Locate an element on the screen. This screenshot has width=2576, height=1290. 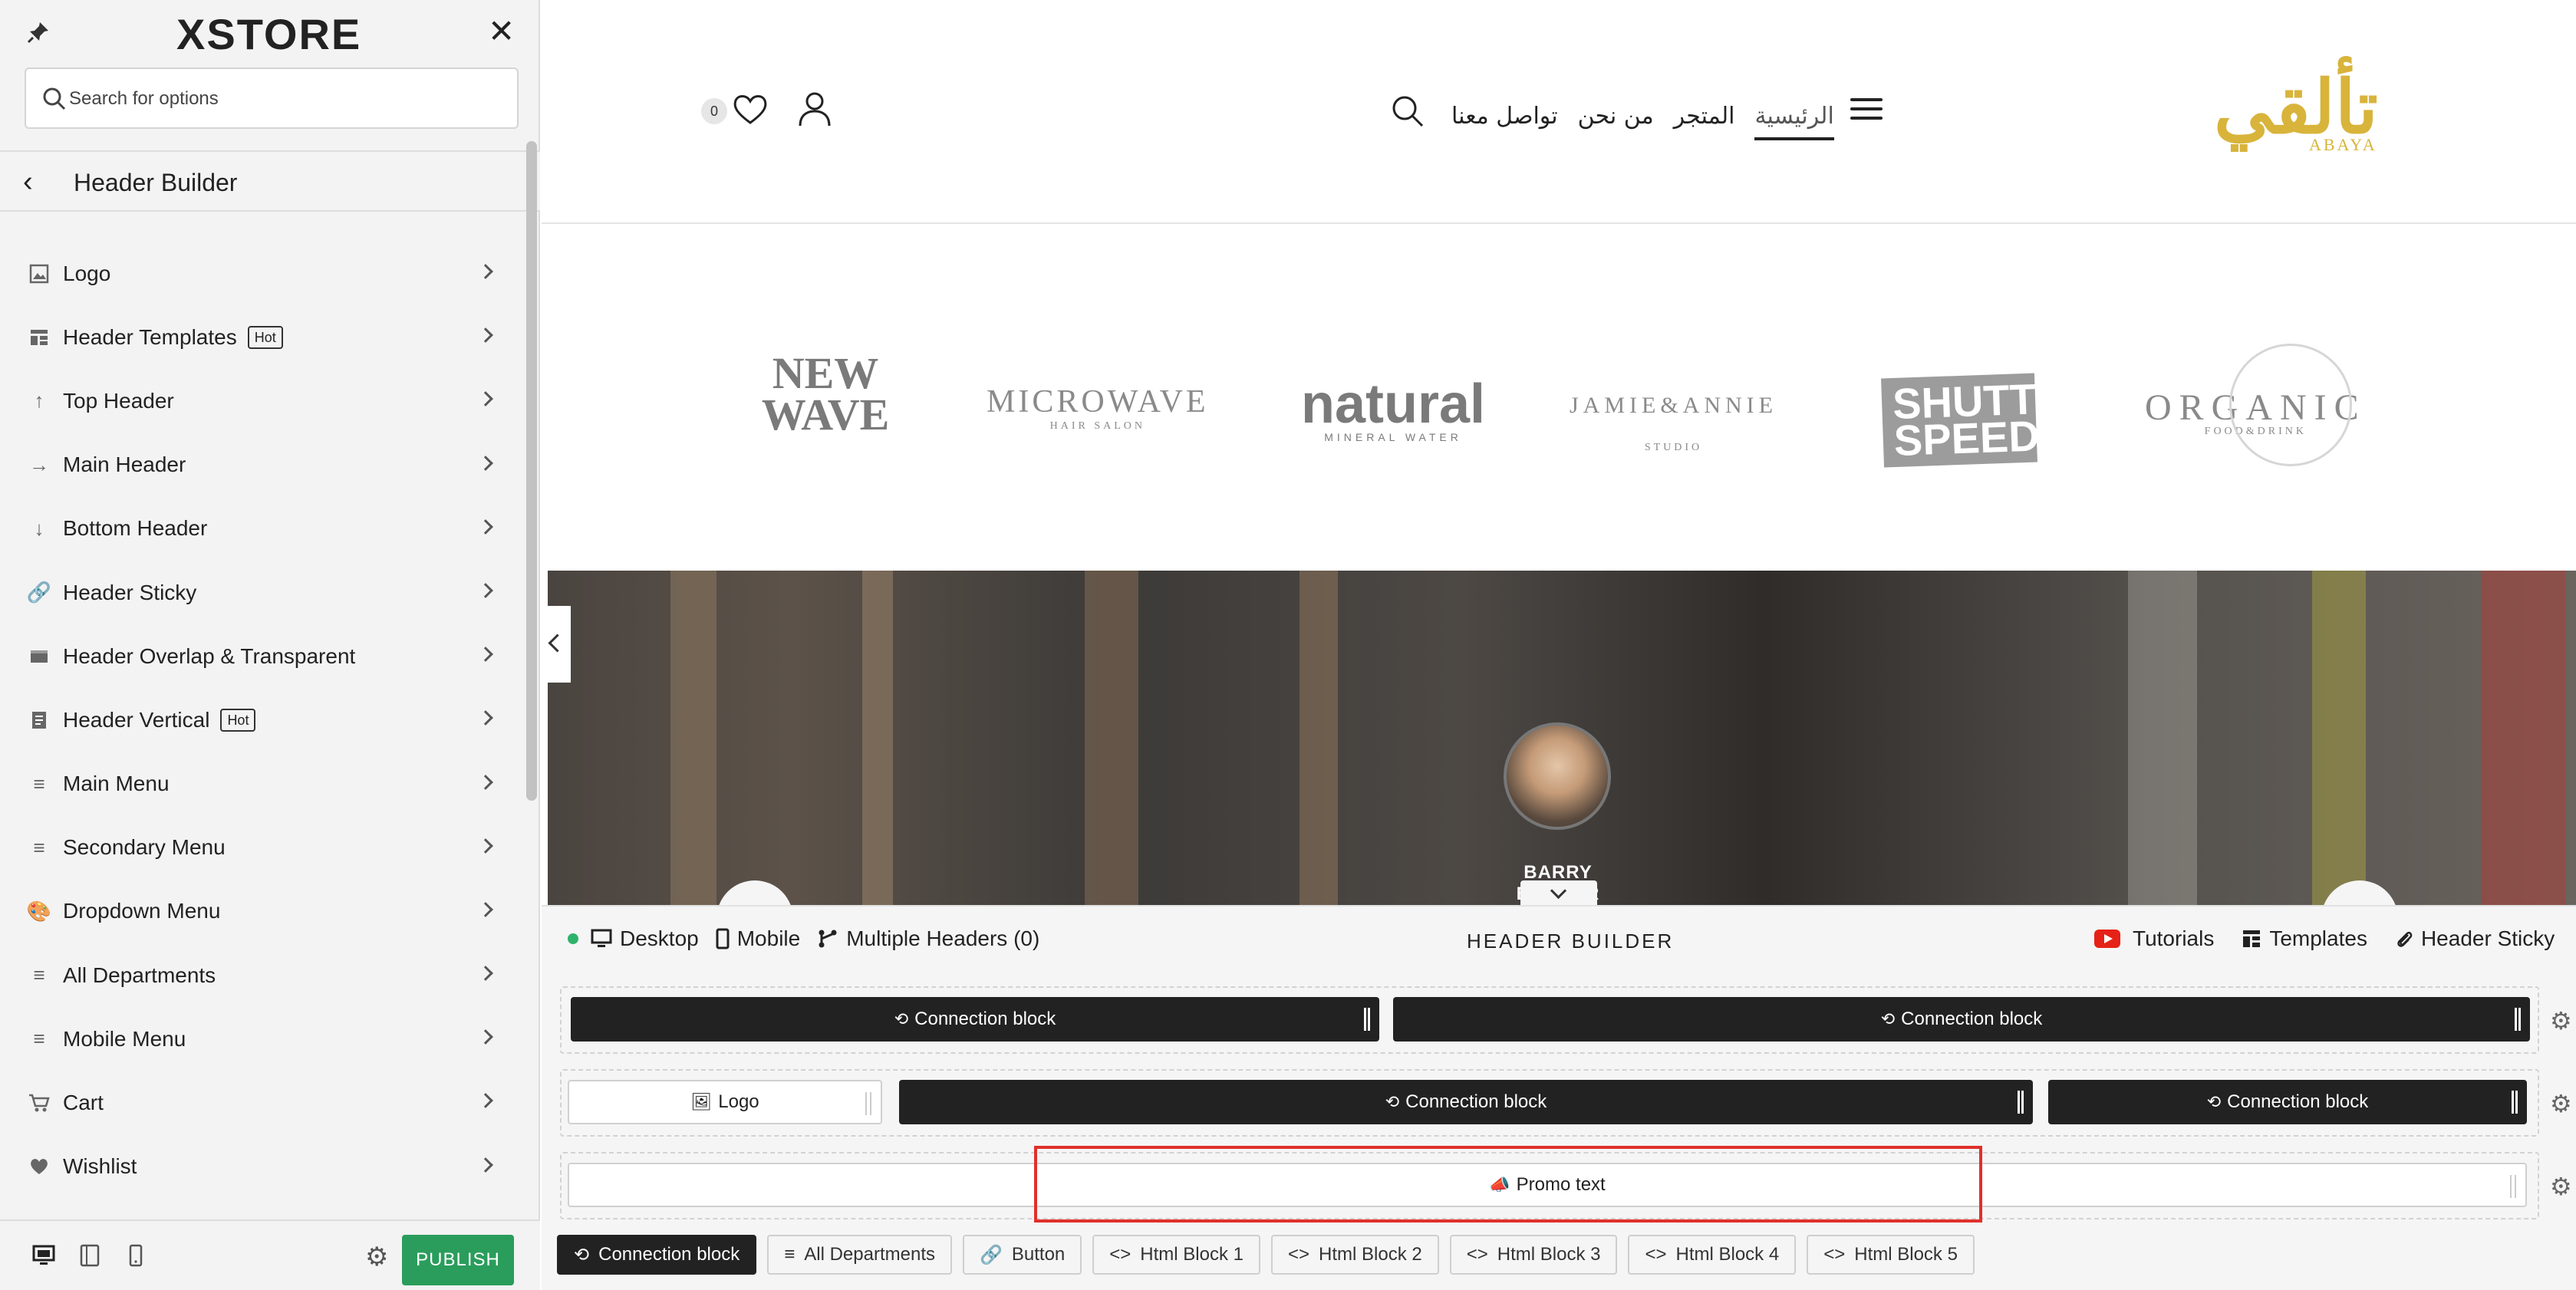
tablet-preview-icon is located at coordinates (89, 1255).